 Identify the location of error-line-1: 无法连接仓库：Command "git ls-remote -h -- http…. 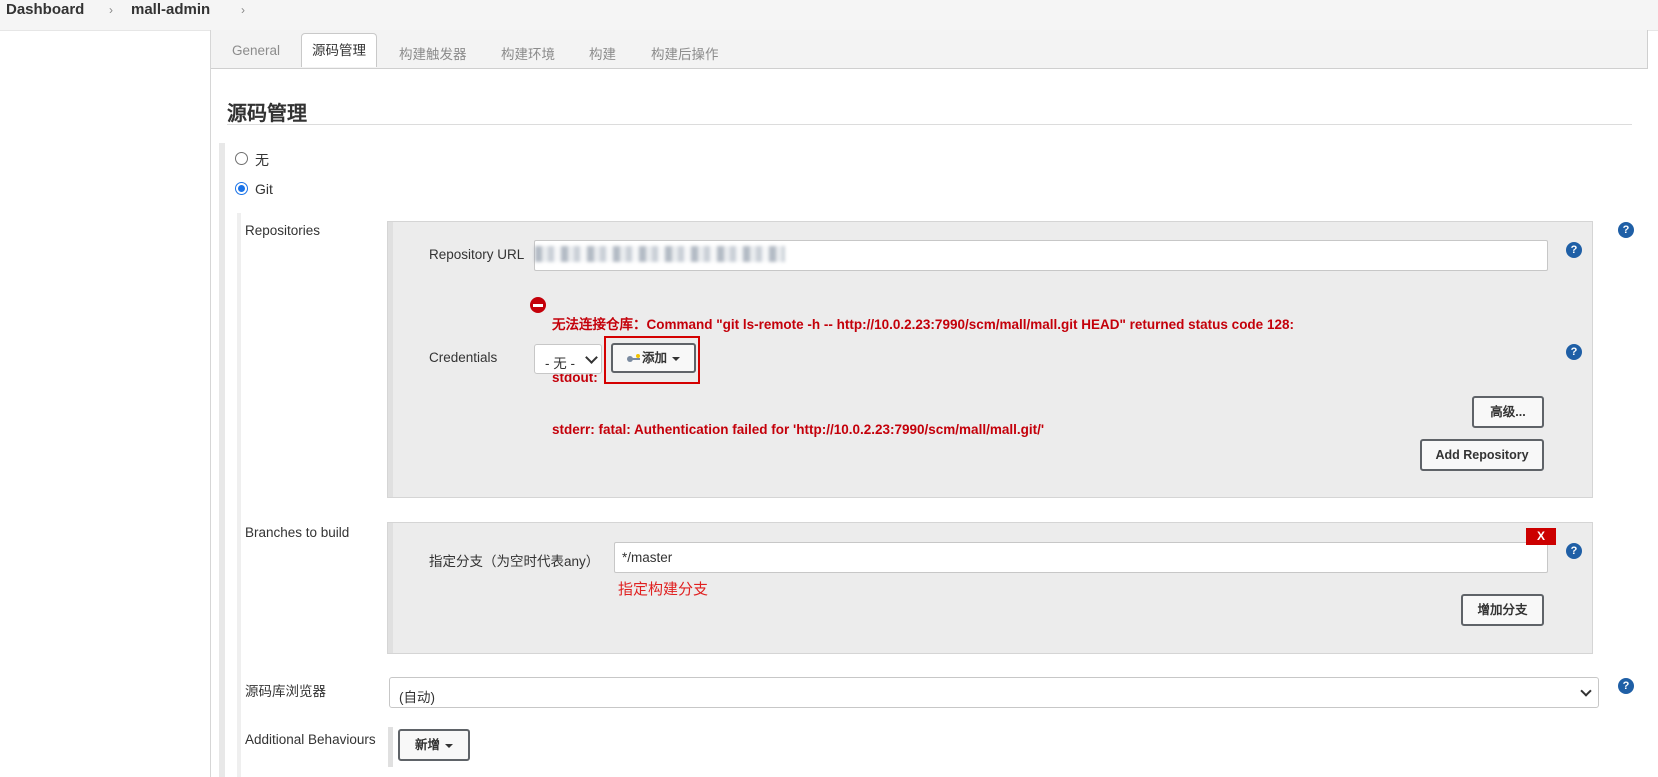
(923, 324).